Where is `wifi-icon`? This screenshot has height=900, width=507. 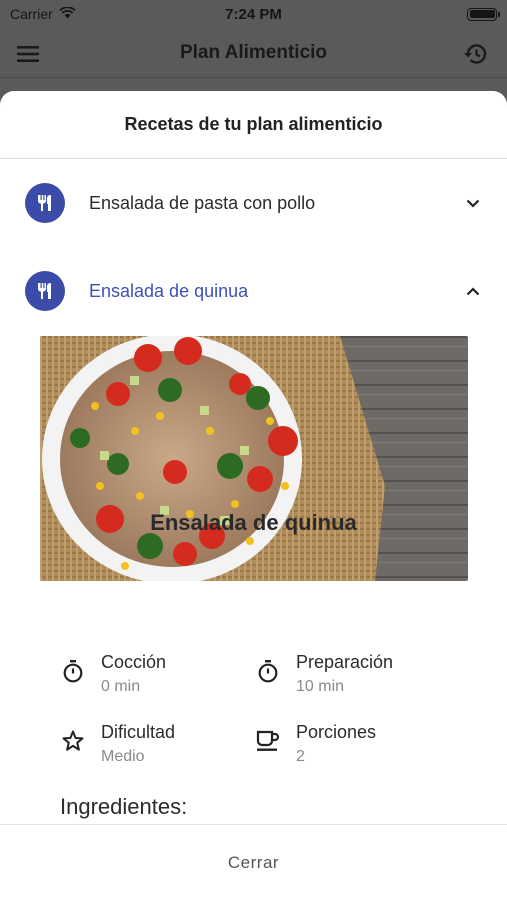
wifi-icon is located at coordinates (67, 14).